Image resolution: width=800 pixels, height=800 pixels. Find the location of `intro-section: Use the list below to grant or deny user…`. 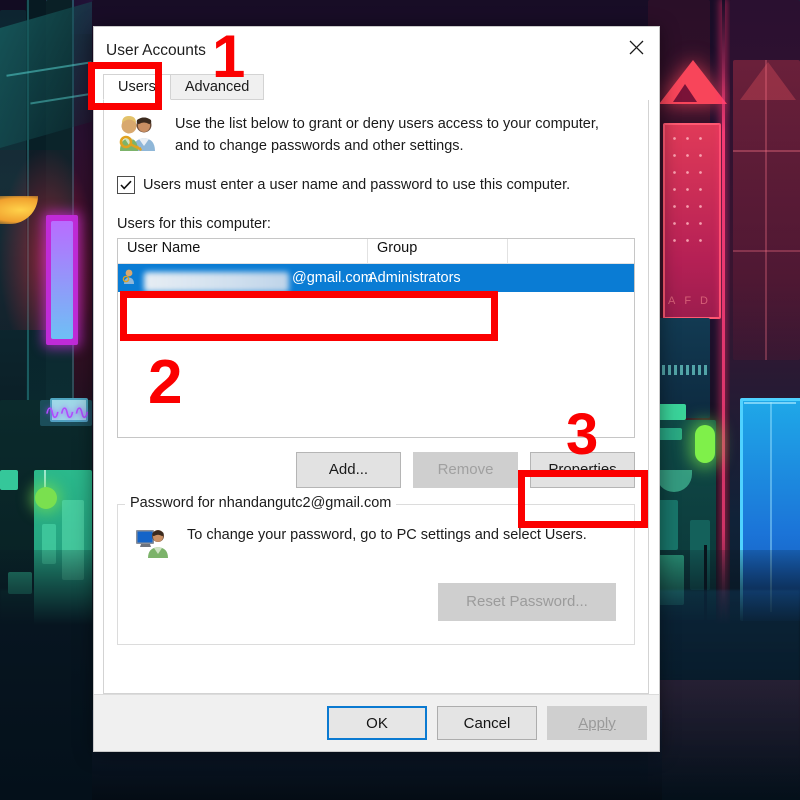

intro-section: Use the list below to grant or deny user… is located at coordinates (376, 129).